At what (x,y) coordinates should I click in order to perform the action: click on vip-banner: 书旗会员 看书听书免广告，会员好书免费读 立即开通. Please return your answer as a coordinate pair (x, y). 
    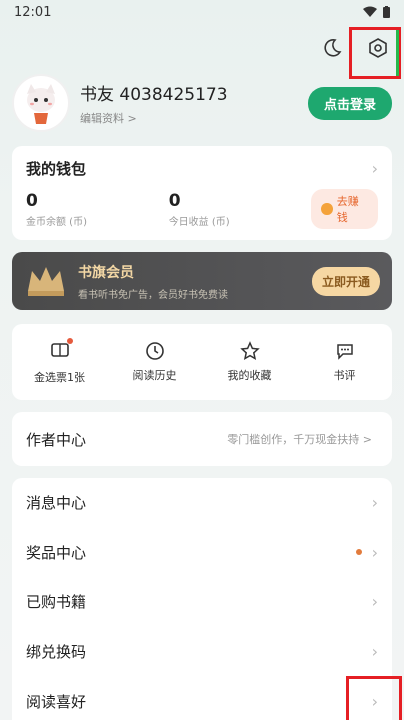
    Looking at the image, I should click on (202, 281).